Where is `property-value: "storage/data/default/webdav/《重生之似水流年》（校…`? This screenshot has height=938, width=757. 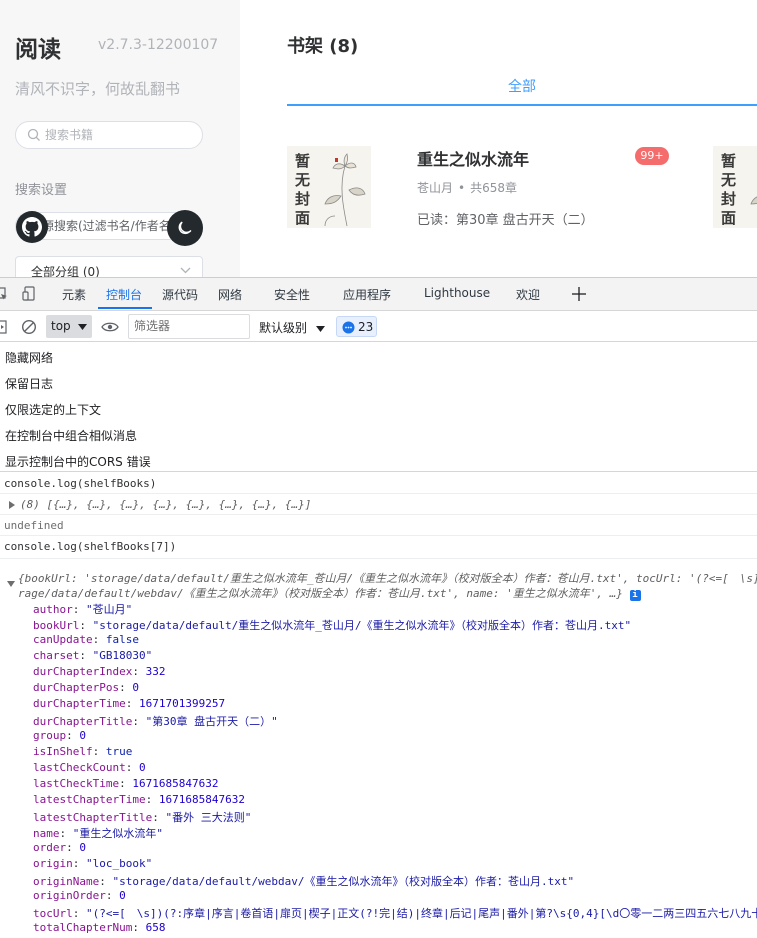 property-value: "storage/data/default/webdav/《重生之似水流年》（校… is located at coordinates (343, 881).